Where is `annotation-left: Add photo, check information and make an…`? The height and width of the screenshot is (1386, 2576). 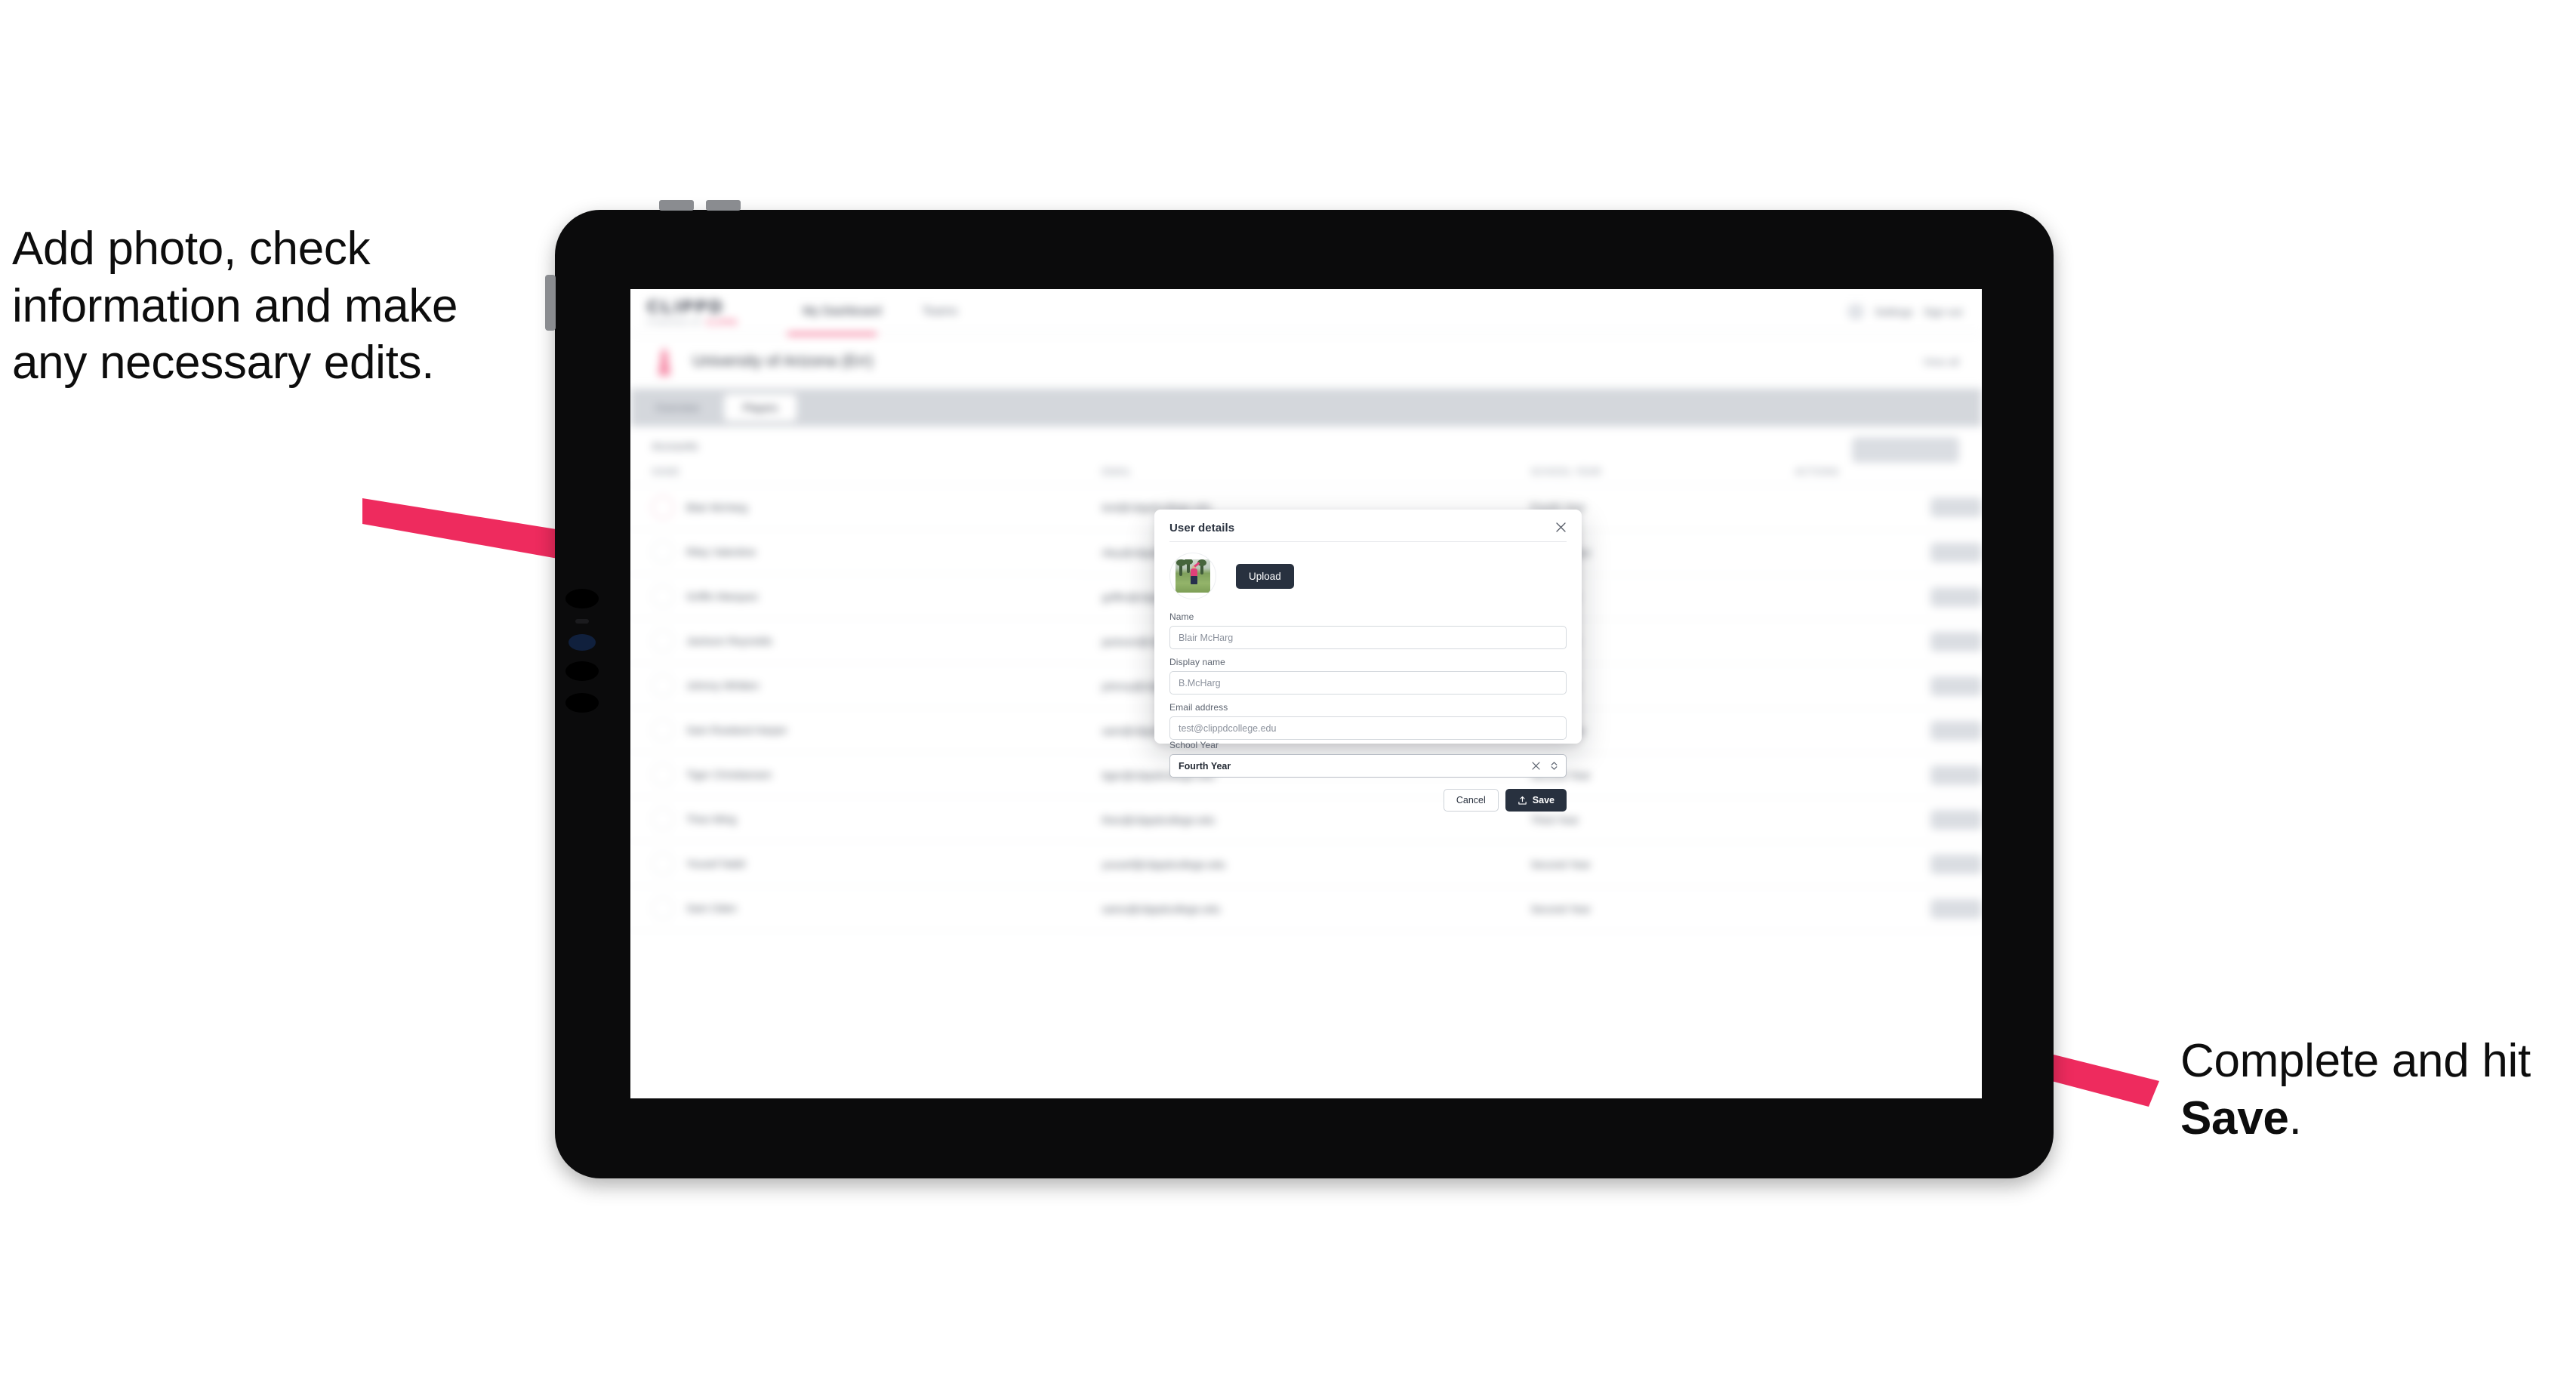 annotation-left: Add photo, check information and make an… is located at coordinates (235, 306).